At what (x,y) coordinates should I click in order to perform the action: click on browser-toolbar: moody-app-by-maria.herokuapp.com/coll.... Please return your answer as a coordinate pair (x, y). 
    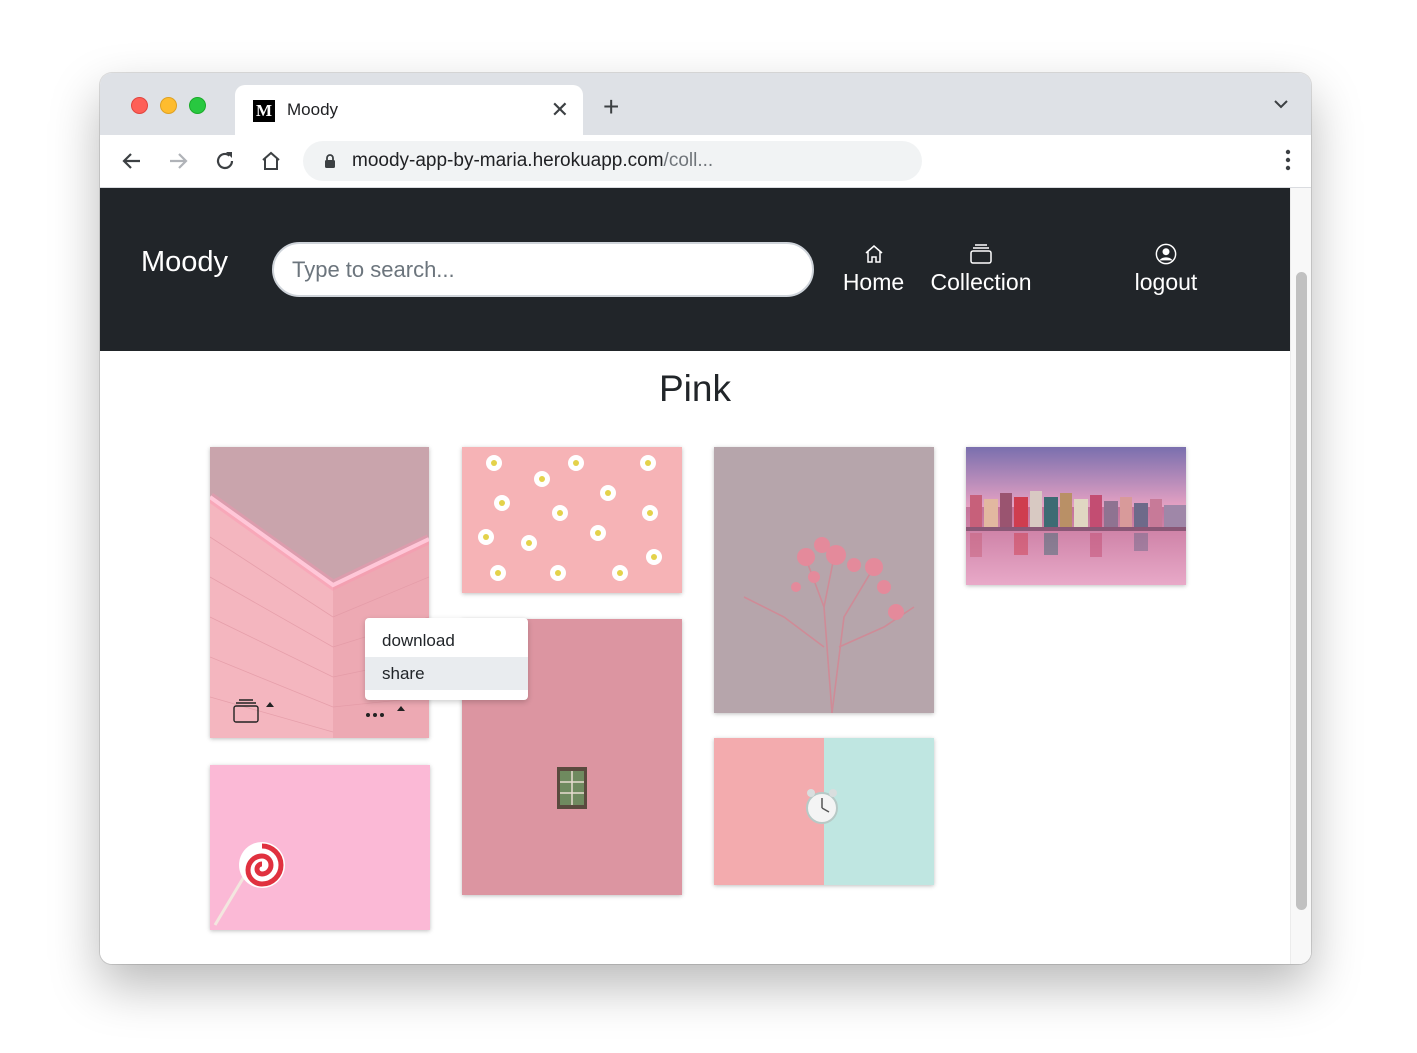
    Looking at the image, I should click on (705, 161).